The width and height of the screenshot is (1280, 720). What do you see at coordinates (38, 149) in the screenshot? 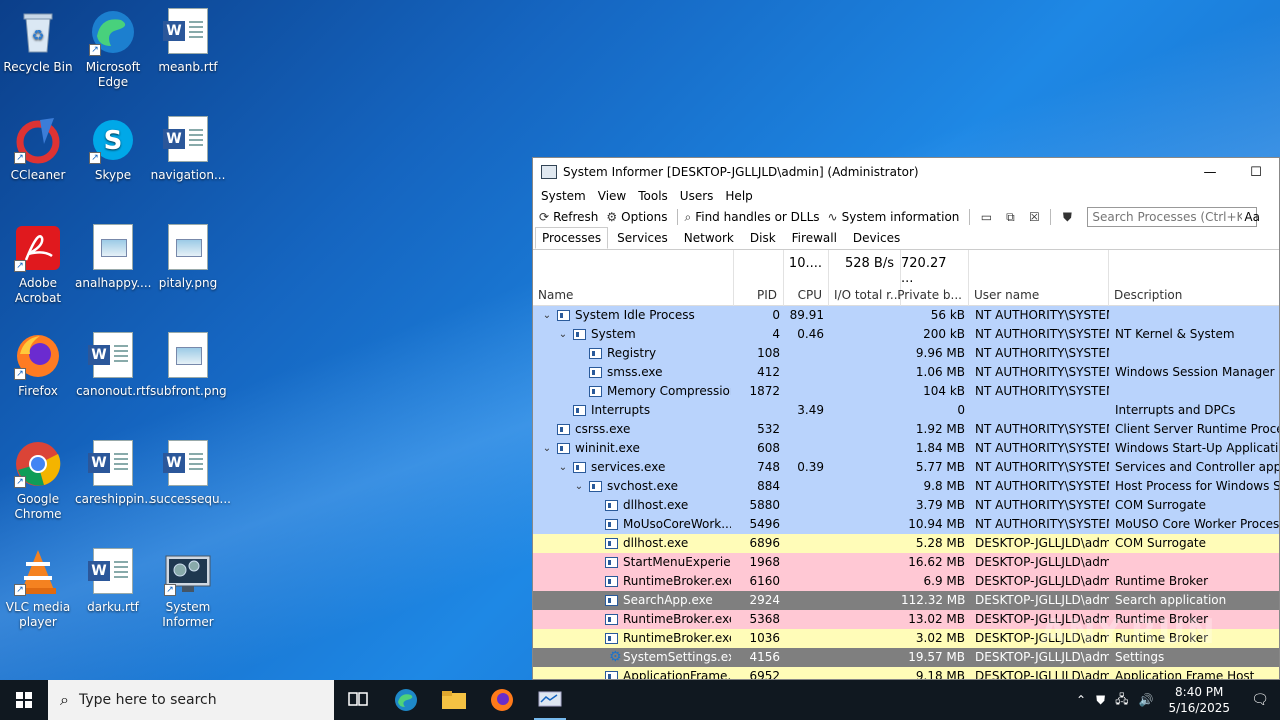
I see `desktop-icon: ↗ CCleaner` at bounding box center [38, 149].